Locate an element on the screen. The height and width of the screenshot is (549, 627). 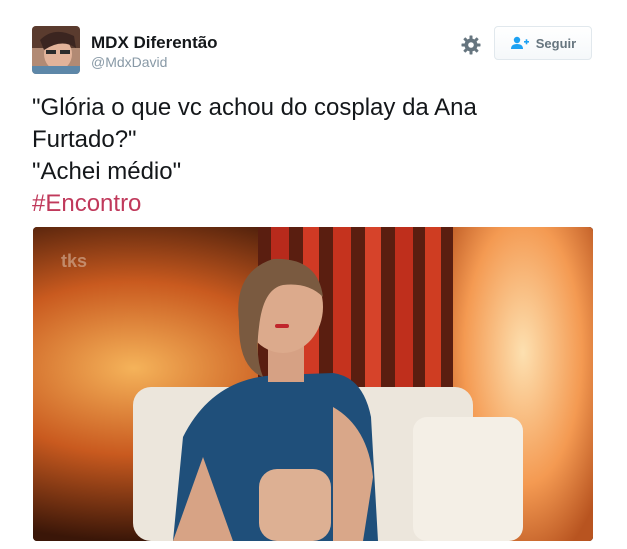
avatar is located at coordinates (56, 50).